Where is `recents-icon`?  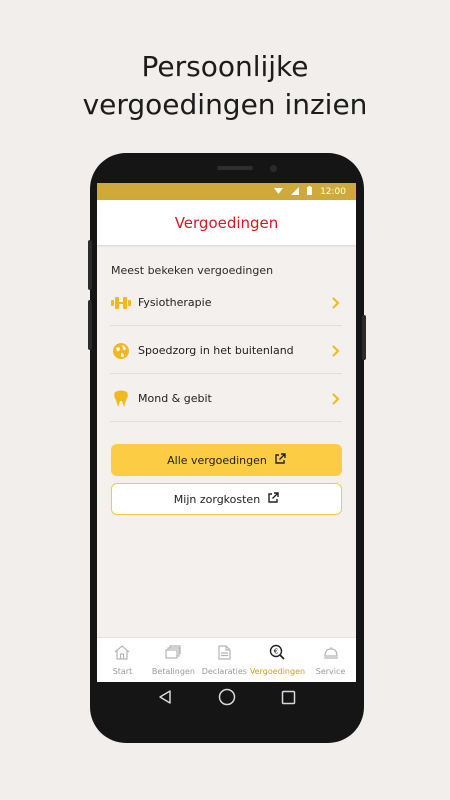
recents-icon is located at coordinates (288, 699).